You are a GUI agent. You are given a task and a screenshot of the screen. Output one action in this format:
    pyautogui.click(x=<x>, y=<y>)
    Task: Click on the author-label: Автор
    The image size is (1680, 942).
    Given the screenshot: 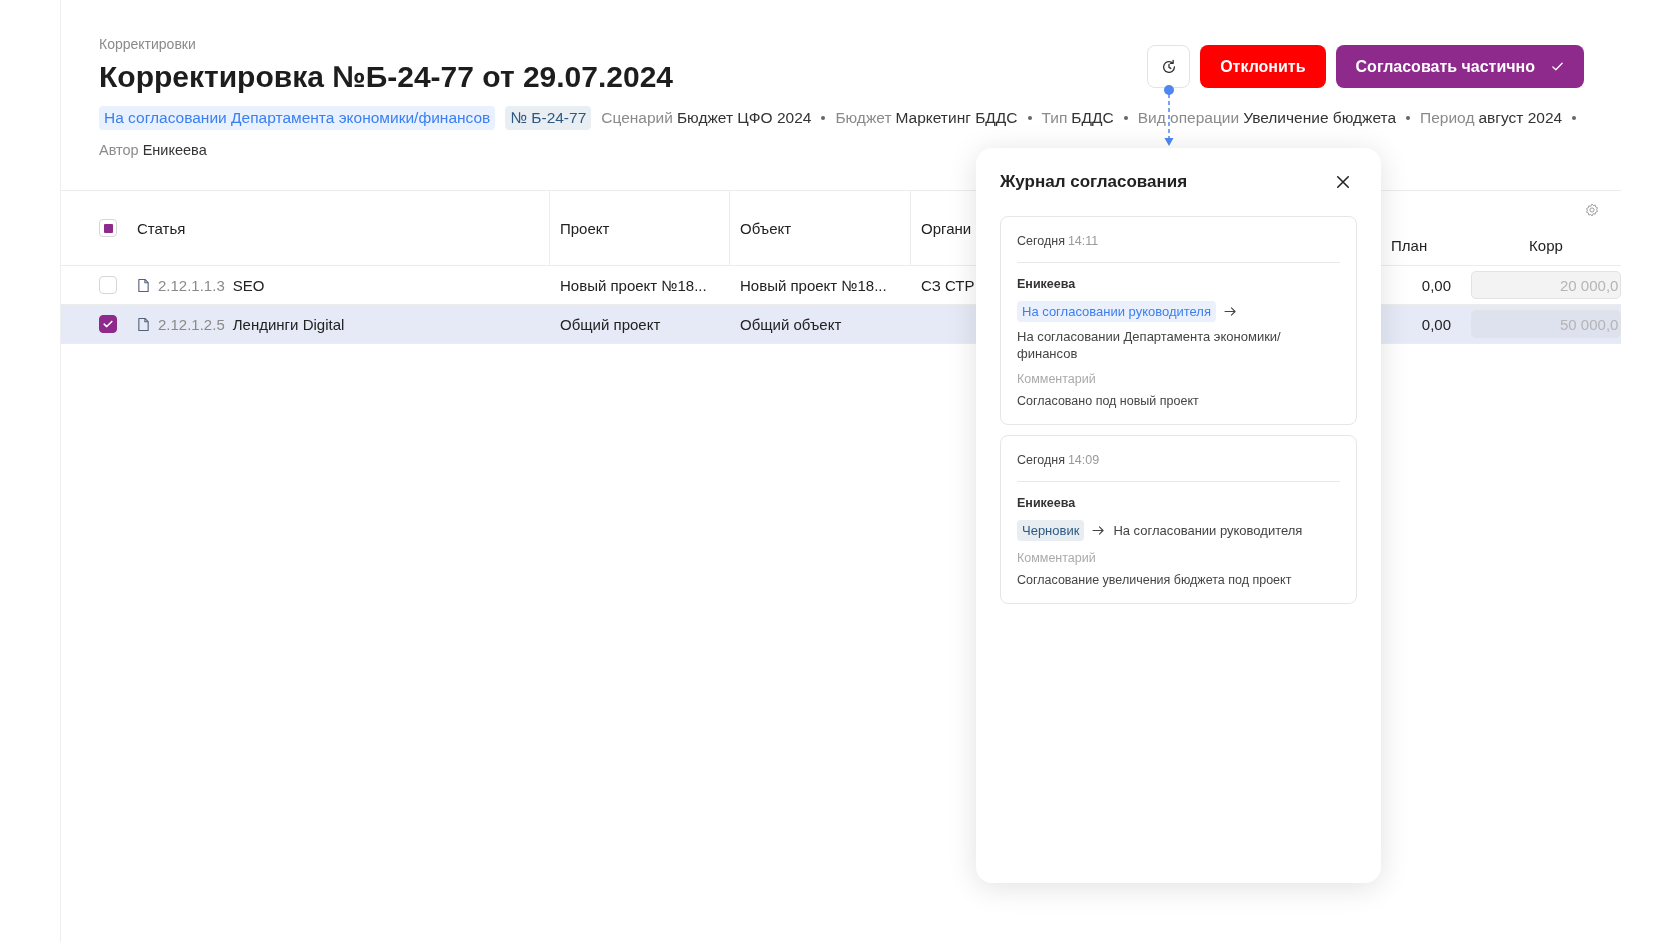 What is the action you would take?
    pyautogui.click(x=119, y=150)
    